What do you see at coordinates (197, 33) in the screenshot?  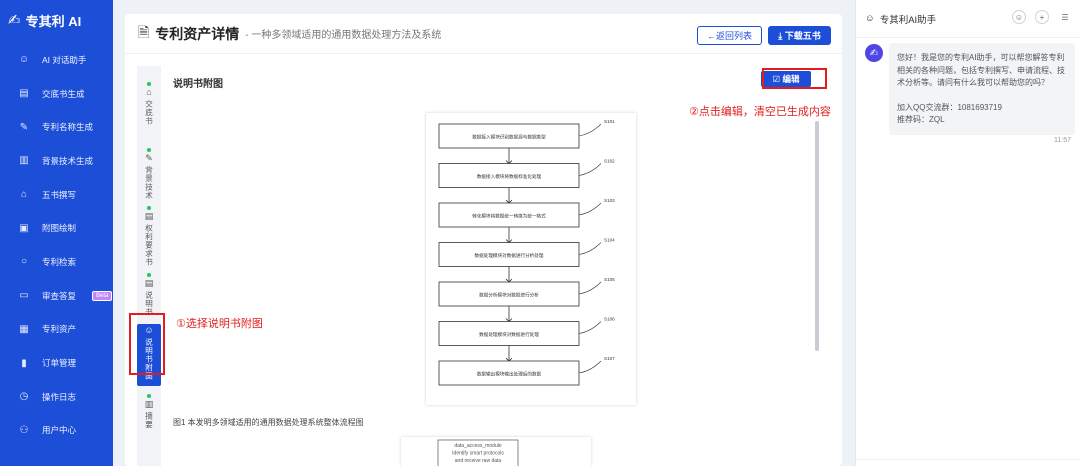 I see `page-title: 专利资产详情` at bounding box center [197, 33].